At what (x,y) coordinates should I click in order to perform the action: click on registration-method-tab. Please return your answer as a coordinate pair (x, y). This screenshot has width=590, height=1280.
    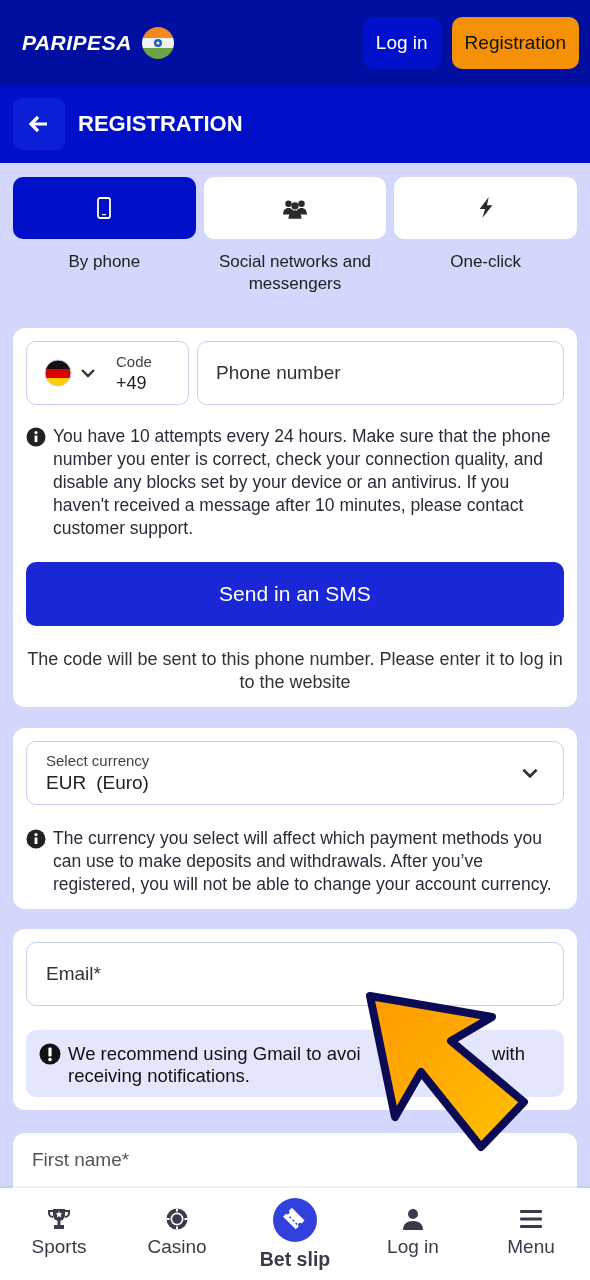
    Looking at the image, I should click on (295, 208).